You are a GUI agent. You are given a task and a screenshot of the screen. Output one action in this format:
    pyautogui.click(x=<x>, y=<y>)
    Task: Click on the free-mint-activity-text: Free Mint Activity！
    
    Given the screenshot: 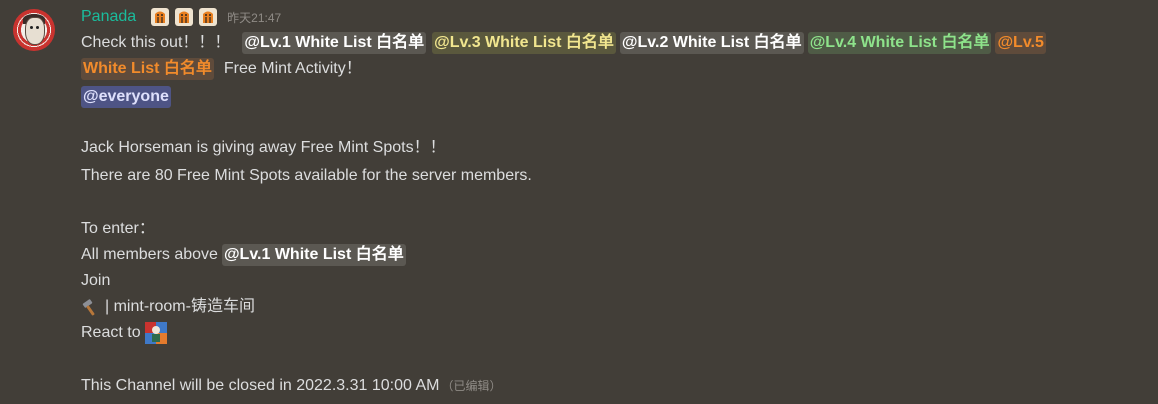 What is the action you would take?
    pyautogui.click(x=292, y=68)
    